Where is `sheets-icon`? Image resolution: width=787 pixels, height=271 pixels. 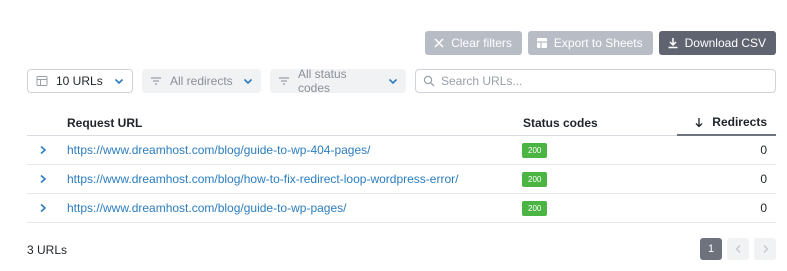 sheets-icon is located at coordinates (542, 43).